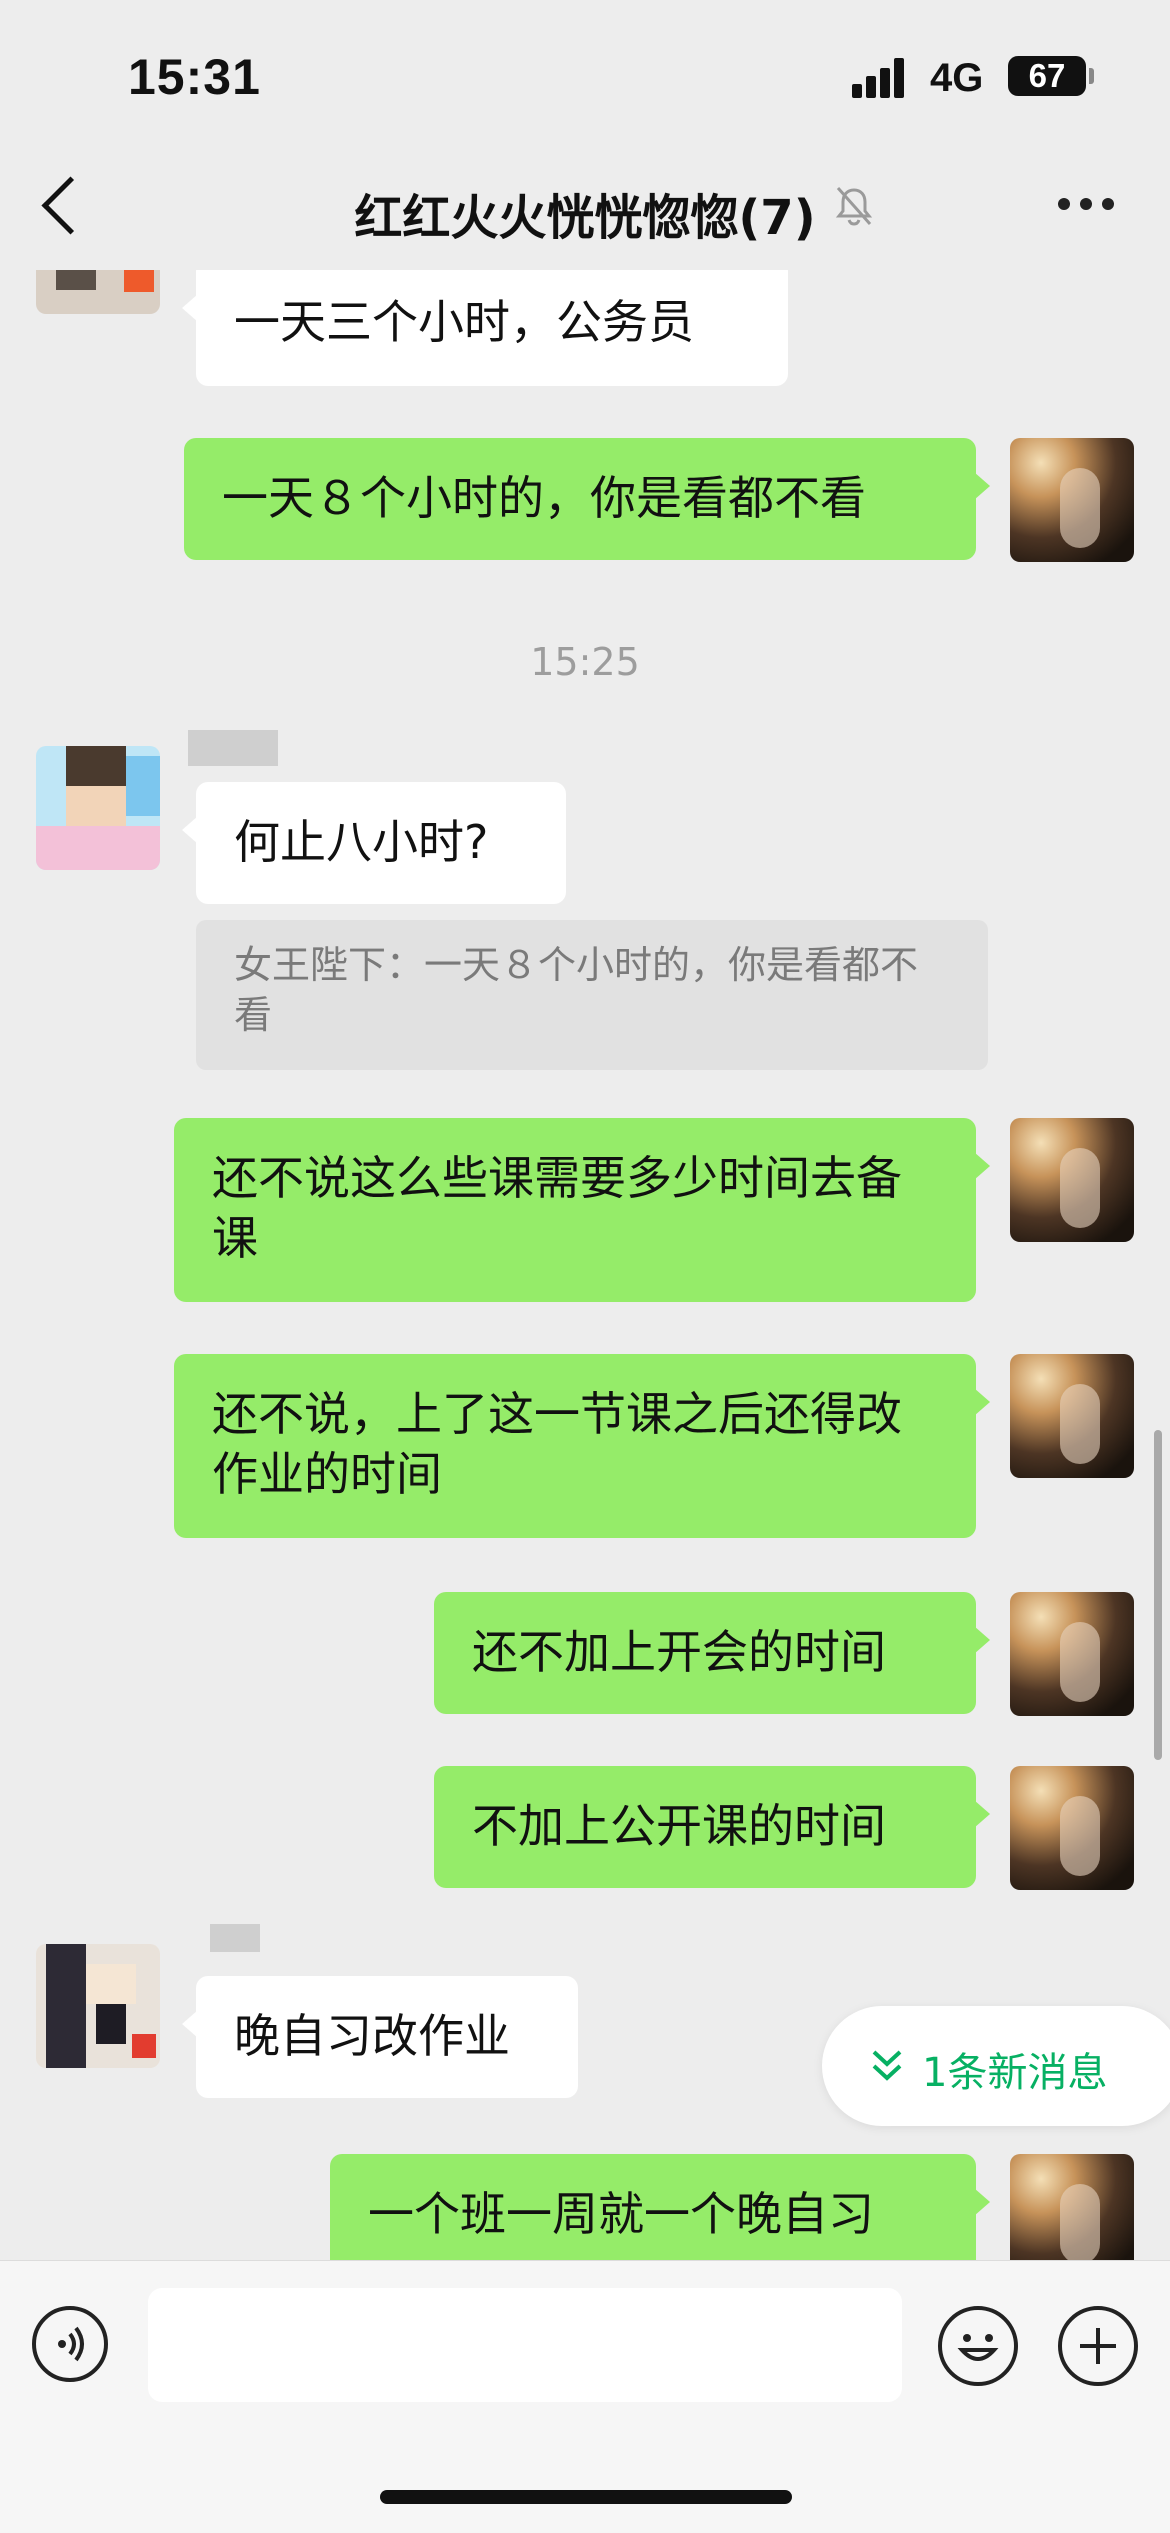 The image size is (1170, 2533). What do you see at coordinates (883, 78) in the screenshot?
I see `signal-icon` at bounding box center [883, 78].